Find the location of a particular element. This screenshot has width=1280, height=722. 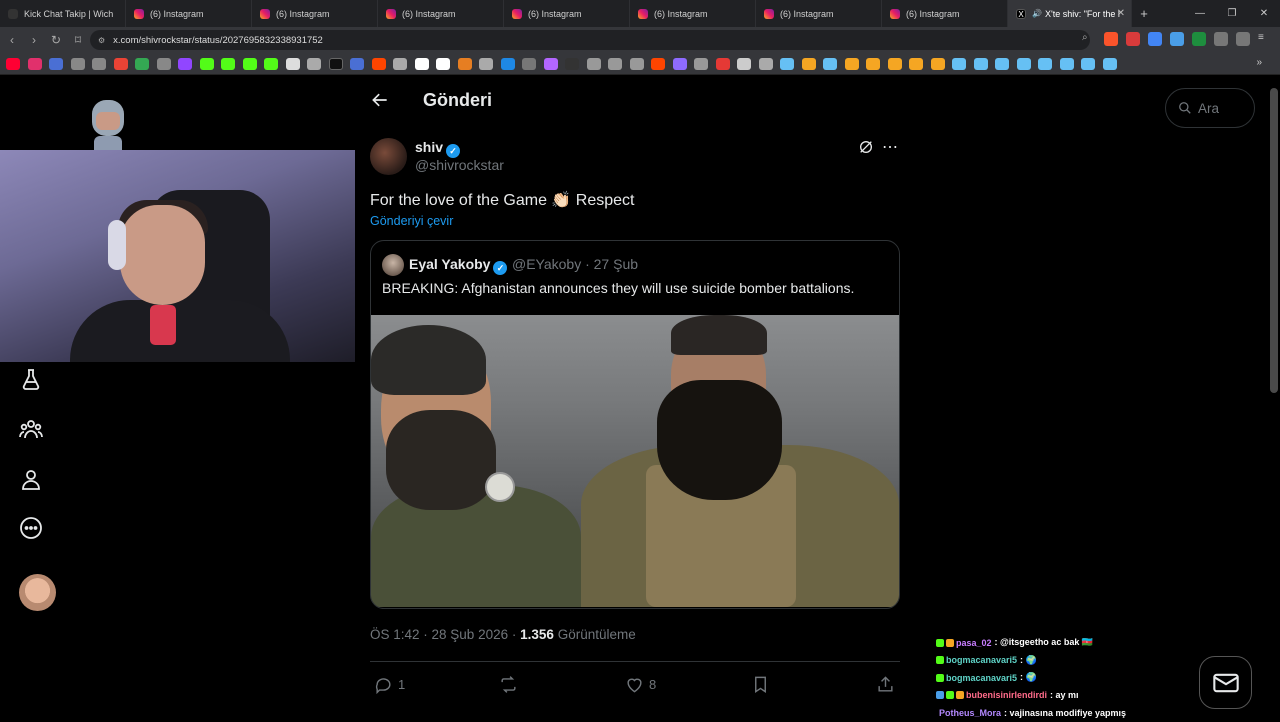

back-arrow-icon is located at coordinates (380, 100).